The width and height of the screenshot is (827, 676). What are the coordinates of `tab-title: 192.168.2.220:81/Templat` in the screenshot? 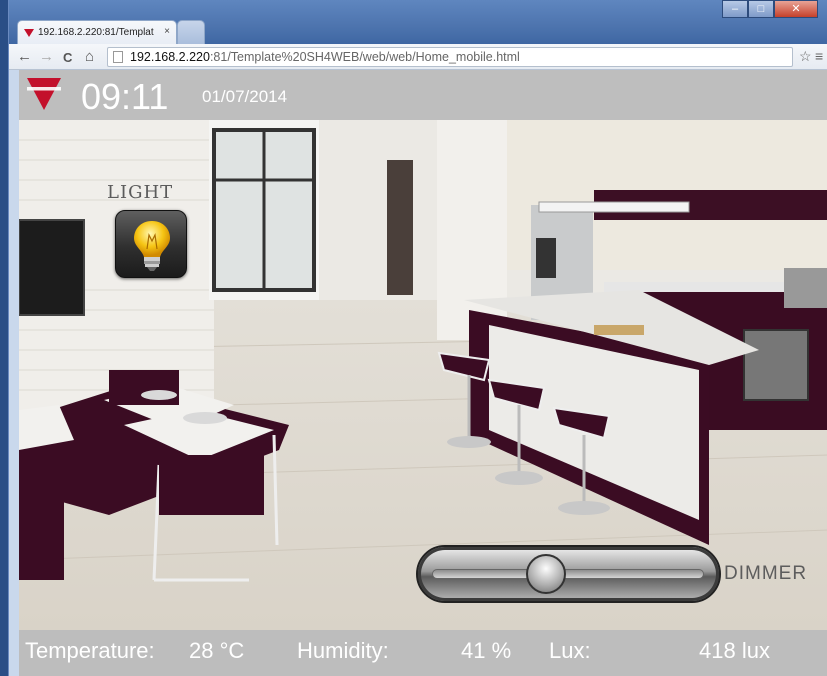 It's located at (96, 32).